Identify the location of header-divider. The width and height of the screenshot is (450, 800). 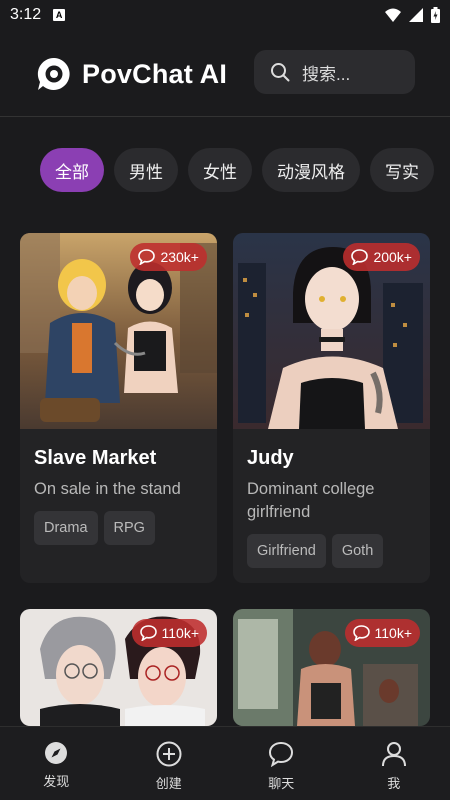
(225, 116).